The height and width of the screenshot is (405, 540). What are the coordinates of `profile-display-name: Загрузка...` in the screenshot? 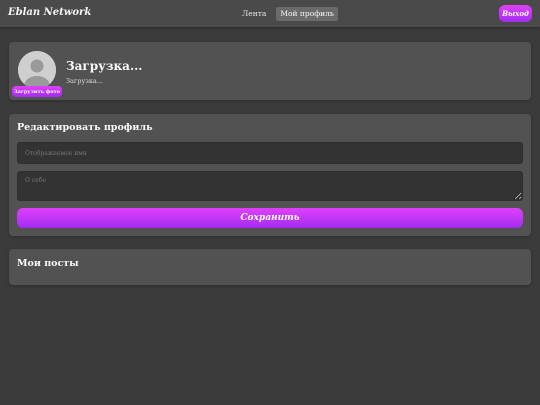 It's located at (104, 66).